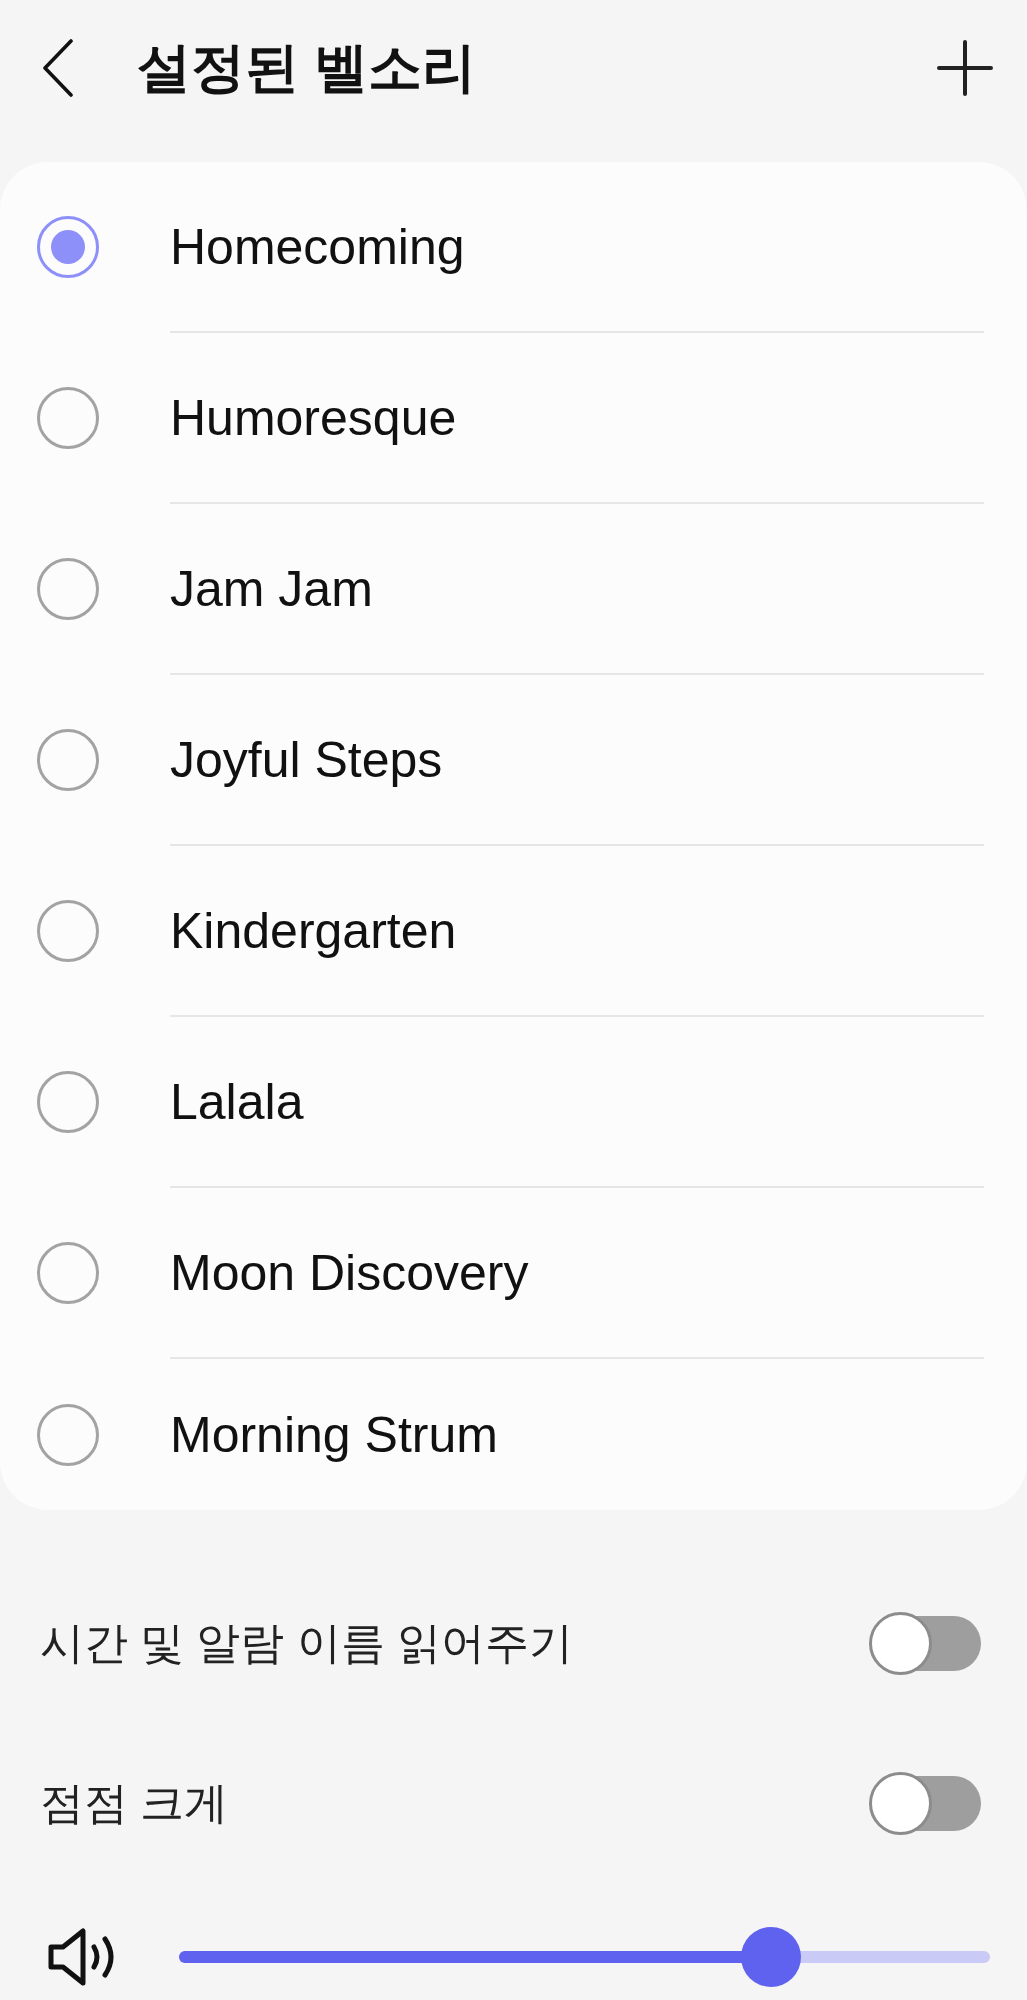  What do you see at coordinates (965, 68) in the screenshot?
I see `add-icon` at bounding box center [965, 68].